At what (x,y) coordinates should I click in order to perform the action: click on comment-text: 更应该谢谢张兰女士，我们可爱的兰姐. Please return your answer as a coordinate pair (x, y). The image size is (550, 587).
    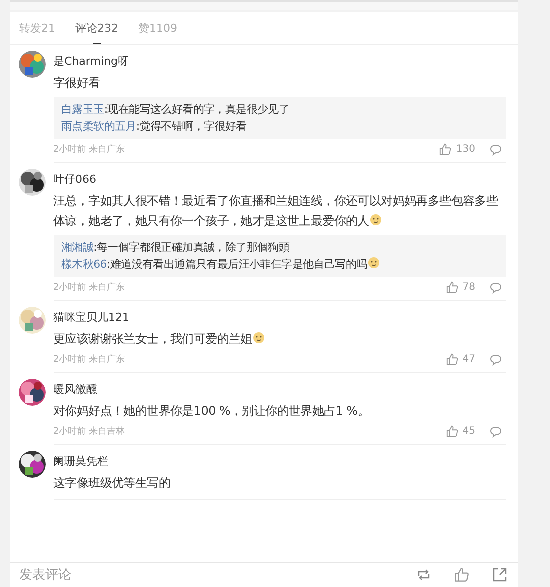
    Looking at the image, I should click on (162, 339).